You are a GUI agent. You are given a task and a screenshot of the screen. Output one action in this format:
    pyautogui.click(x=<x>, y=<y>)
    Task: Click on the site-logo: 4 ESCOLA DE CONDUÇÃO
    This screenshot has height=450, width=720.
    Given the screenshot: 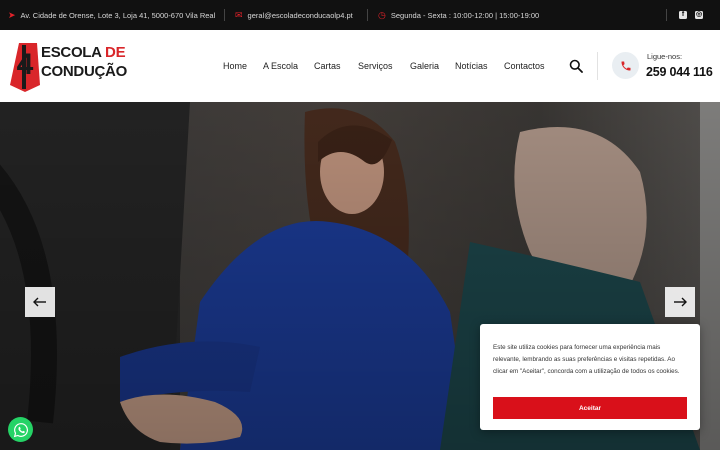 What is the action you would take?
    pyautogui.click(x=67, y=67)
    